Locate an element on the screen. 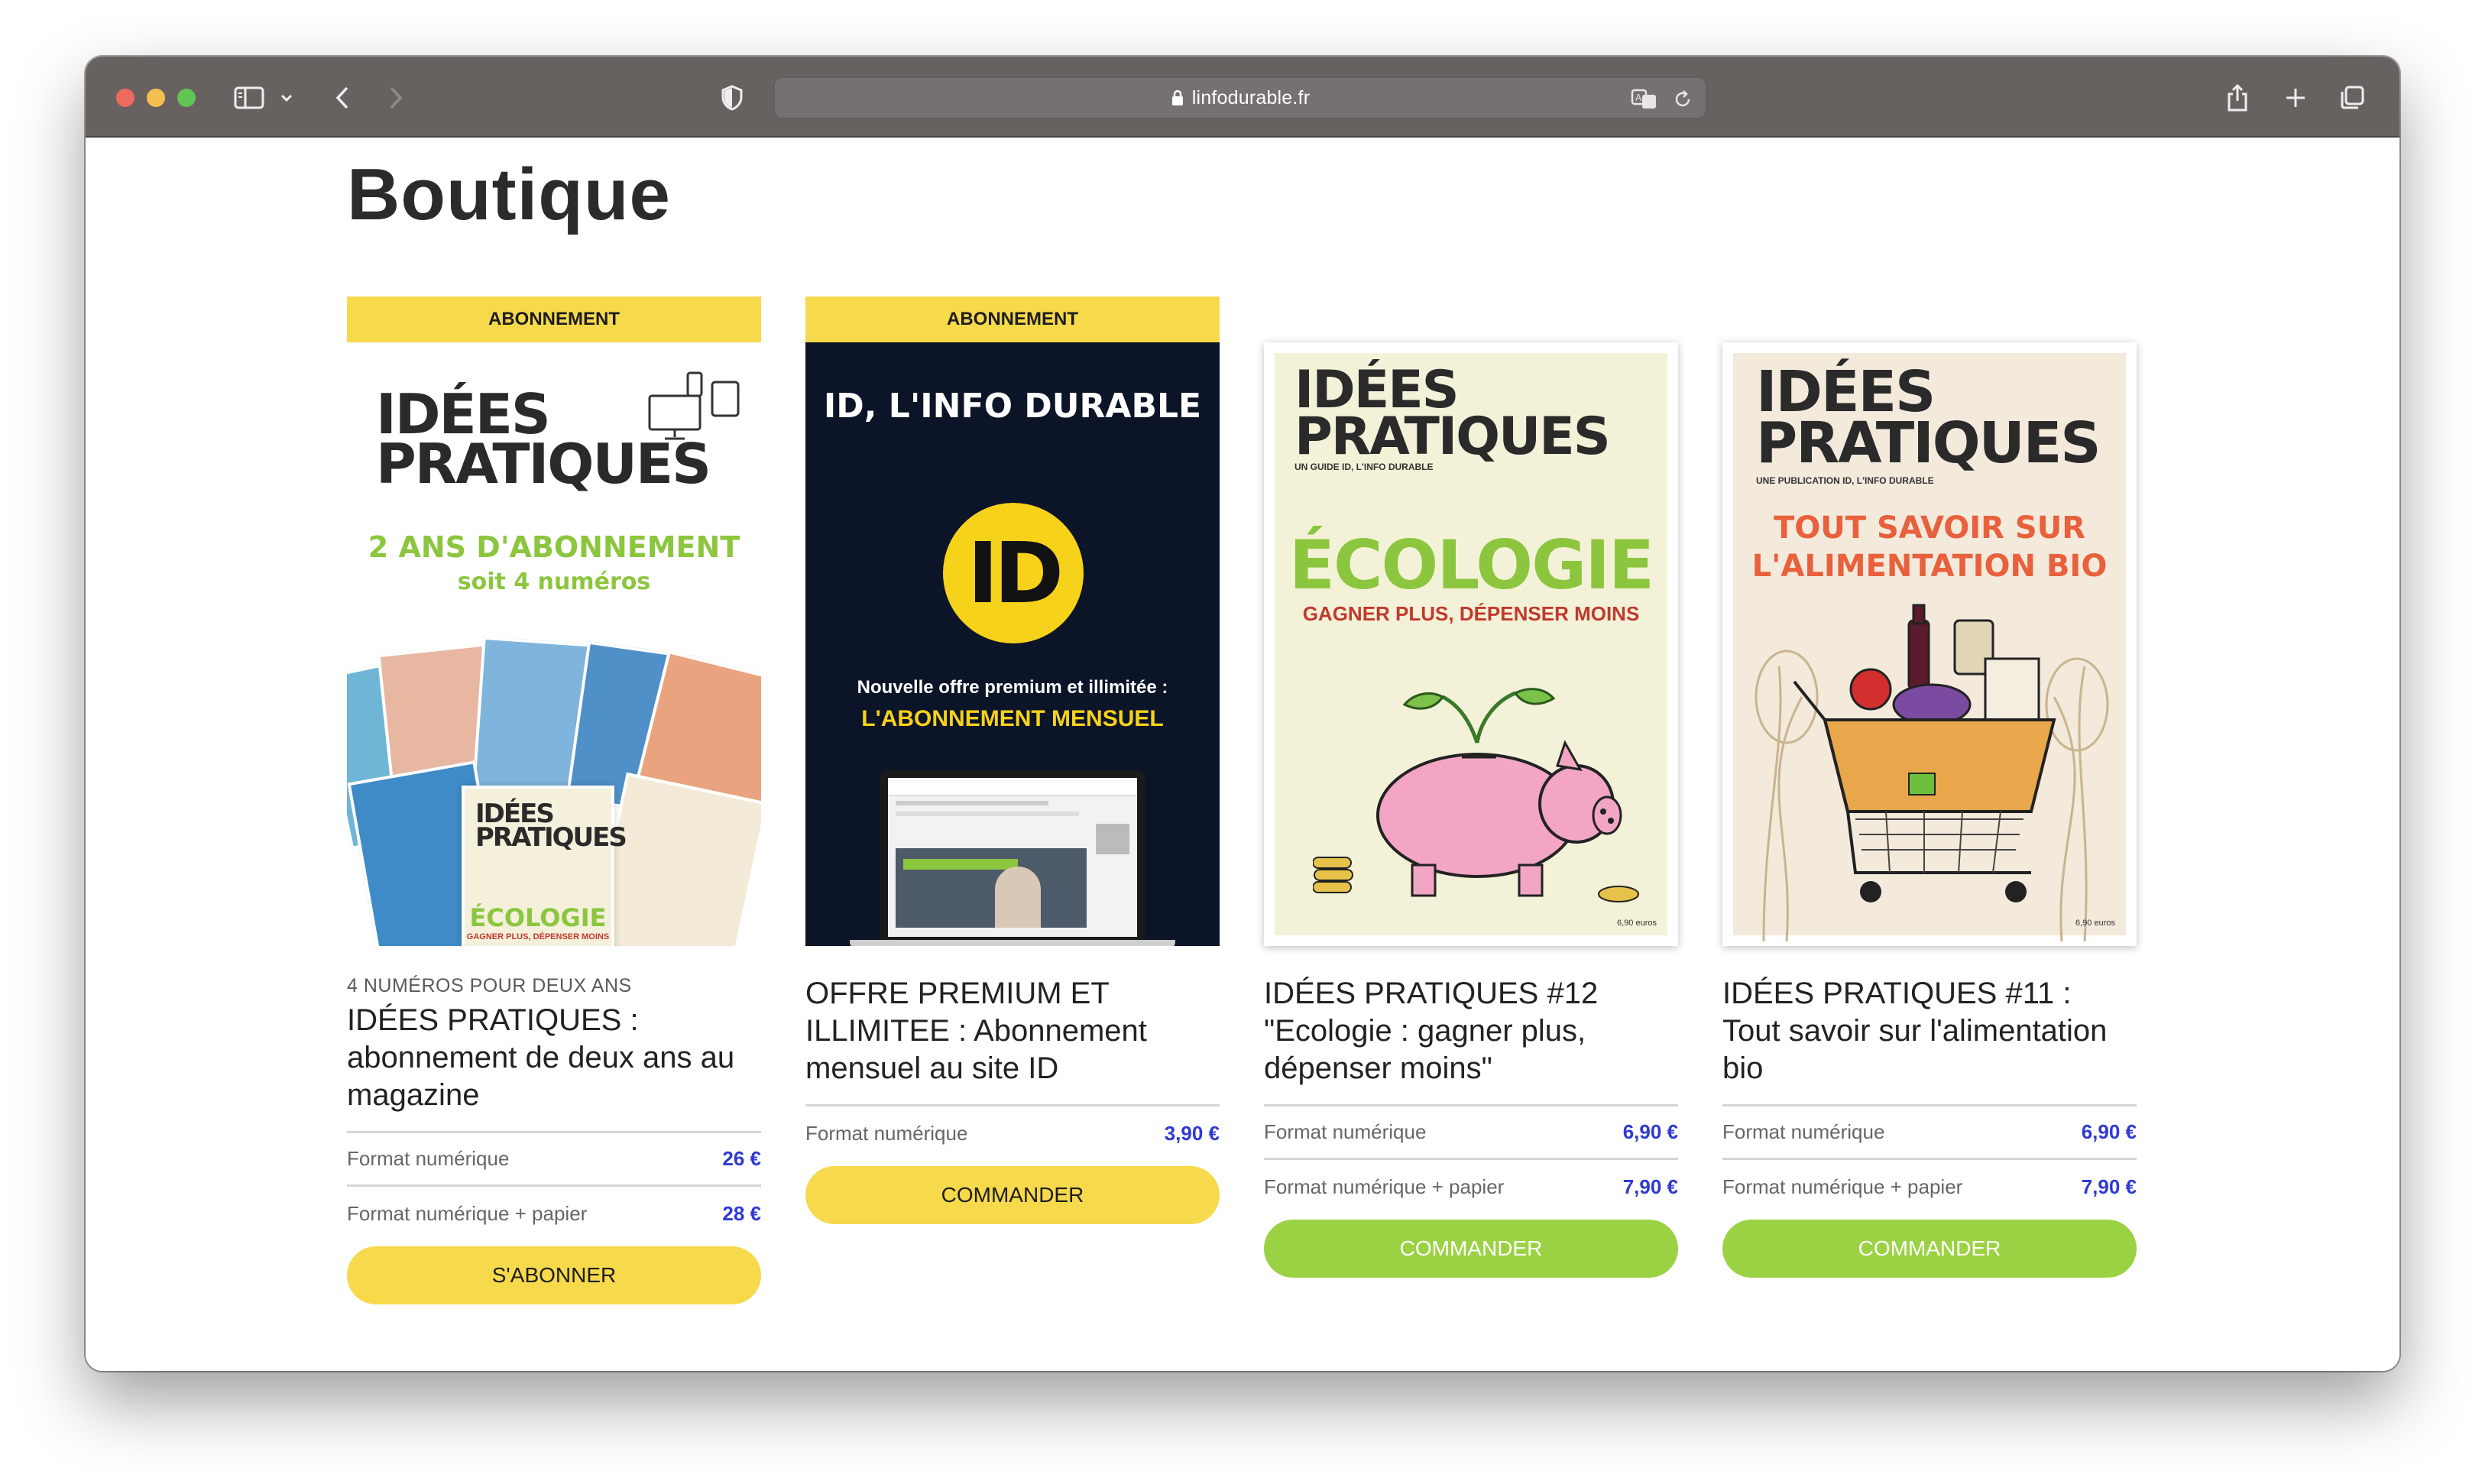  price-row: Format numérique + papier 28 € is located at coordinates (554, 1213).